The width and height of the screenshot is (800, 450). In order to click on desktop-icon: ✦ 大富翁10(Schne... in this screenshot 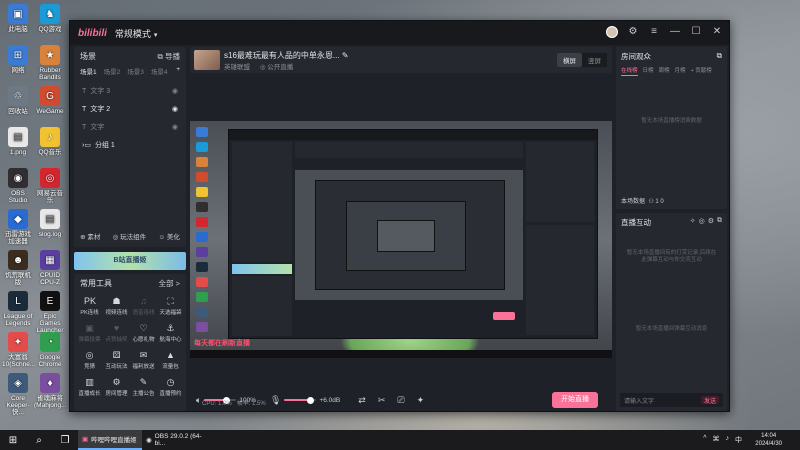, I will do `click(18, 350)`.